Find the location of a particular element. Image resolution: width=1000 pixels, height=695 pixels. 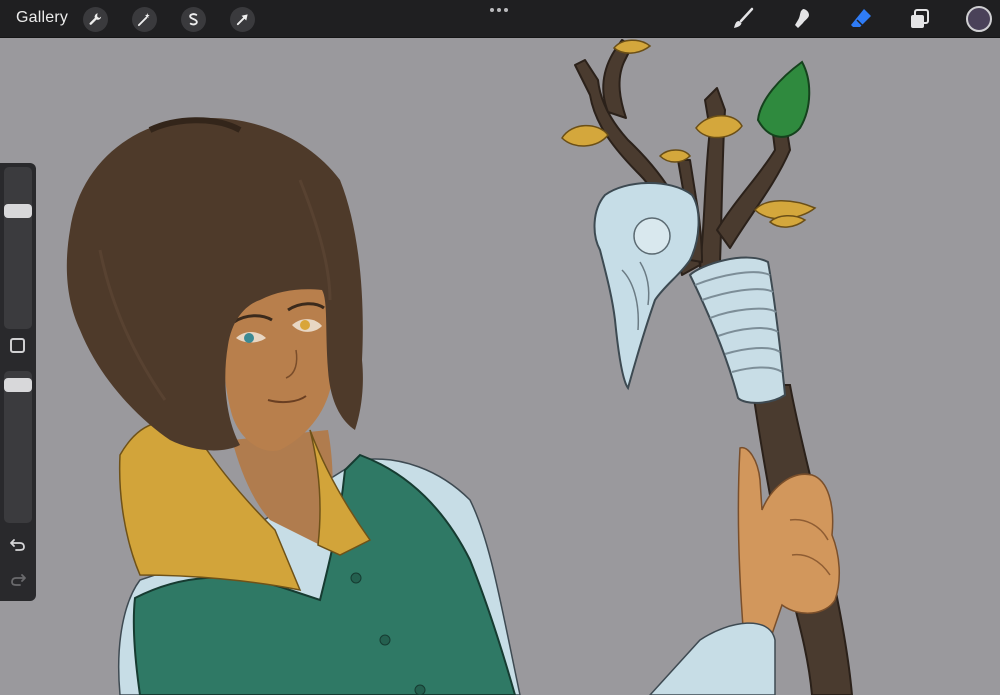

adjustments-button is located at coordinates (144, 19).